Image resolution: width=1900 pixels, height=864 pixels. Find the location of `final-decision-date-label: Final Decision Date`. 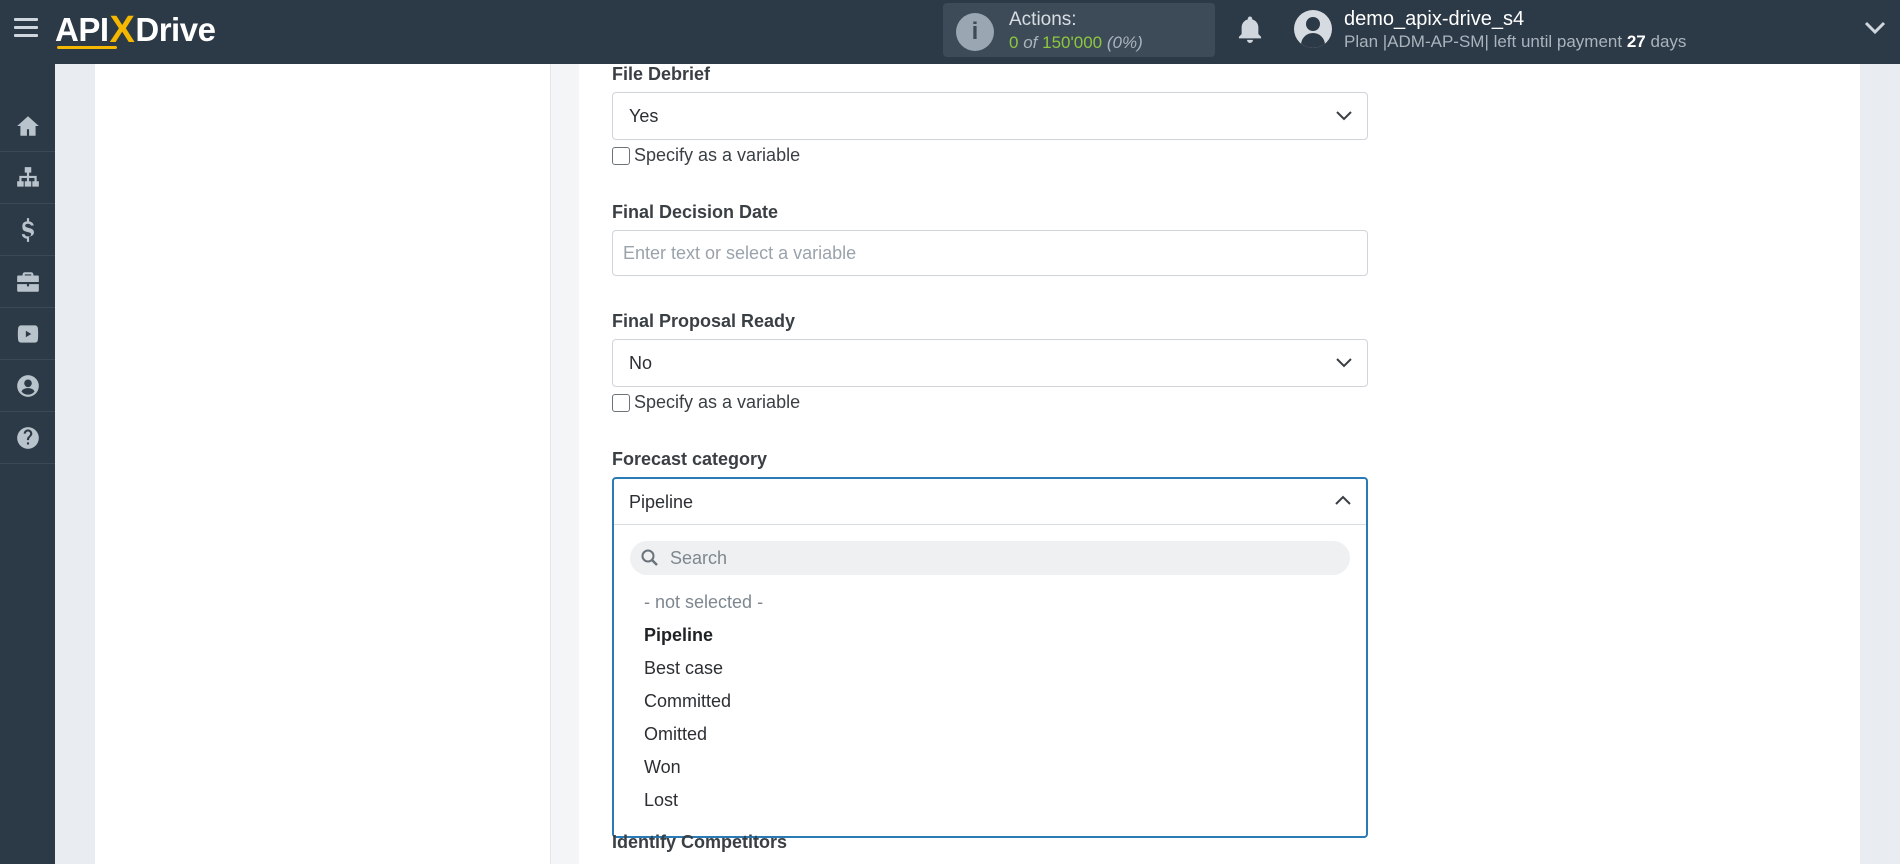

final-decision-date-label: Final Decision Date is located at coordinates (695, 212).